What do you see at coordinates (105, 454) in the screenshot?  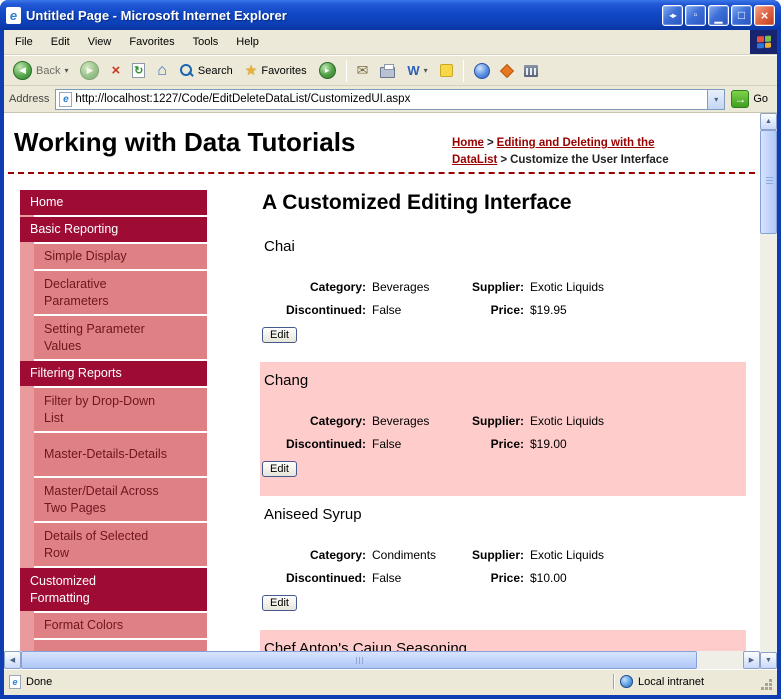 I see `sidebar-item-label: Master-Details-Details` at bounding box center [105, 454].